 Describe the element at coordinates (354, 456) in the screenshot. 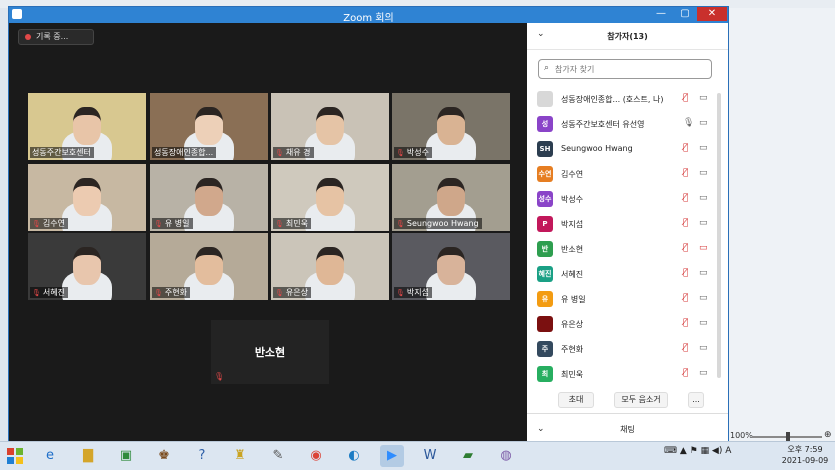

I see `edge-icon: ◐` at that location.